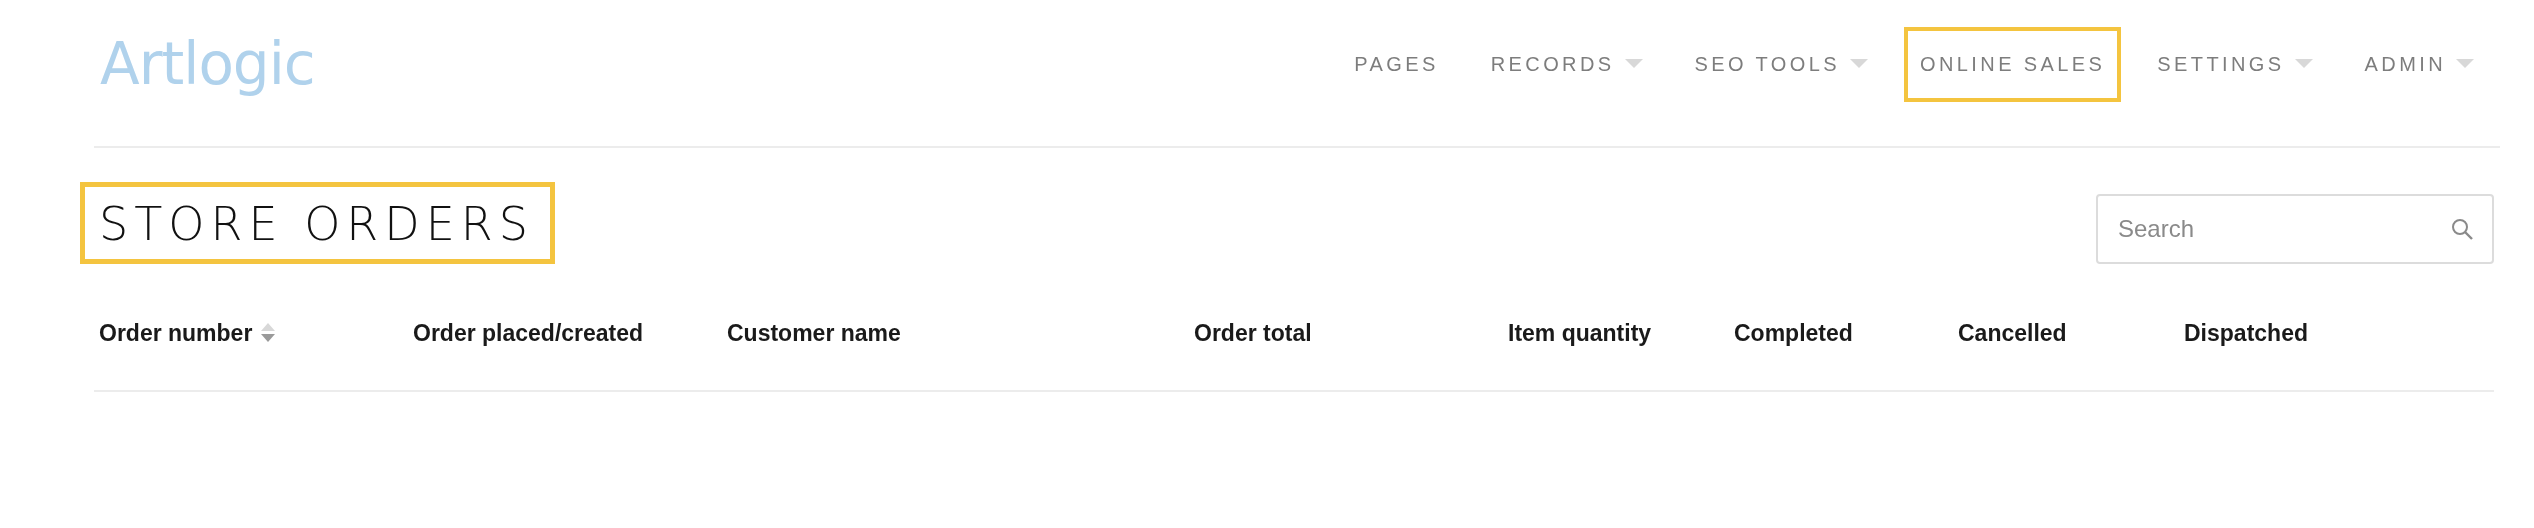 The image size is (2534, 528). What do you see at coordinates (528, 333) in the screenshot?
I see `column-header: Order placed/created` at bounding box center [528, 333].